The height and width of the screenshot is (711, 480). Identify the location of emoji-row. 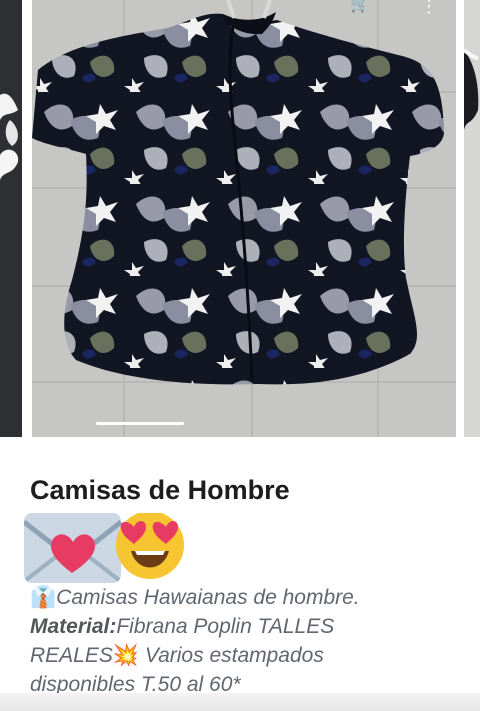
(103, 547).